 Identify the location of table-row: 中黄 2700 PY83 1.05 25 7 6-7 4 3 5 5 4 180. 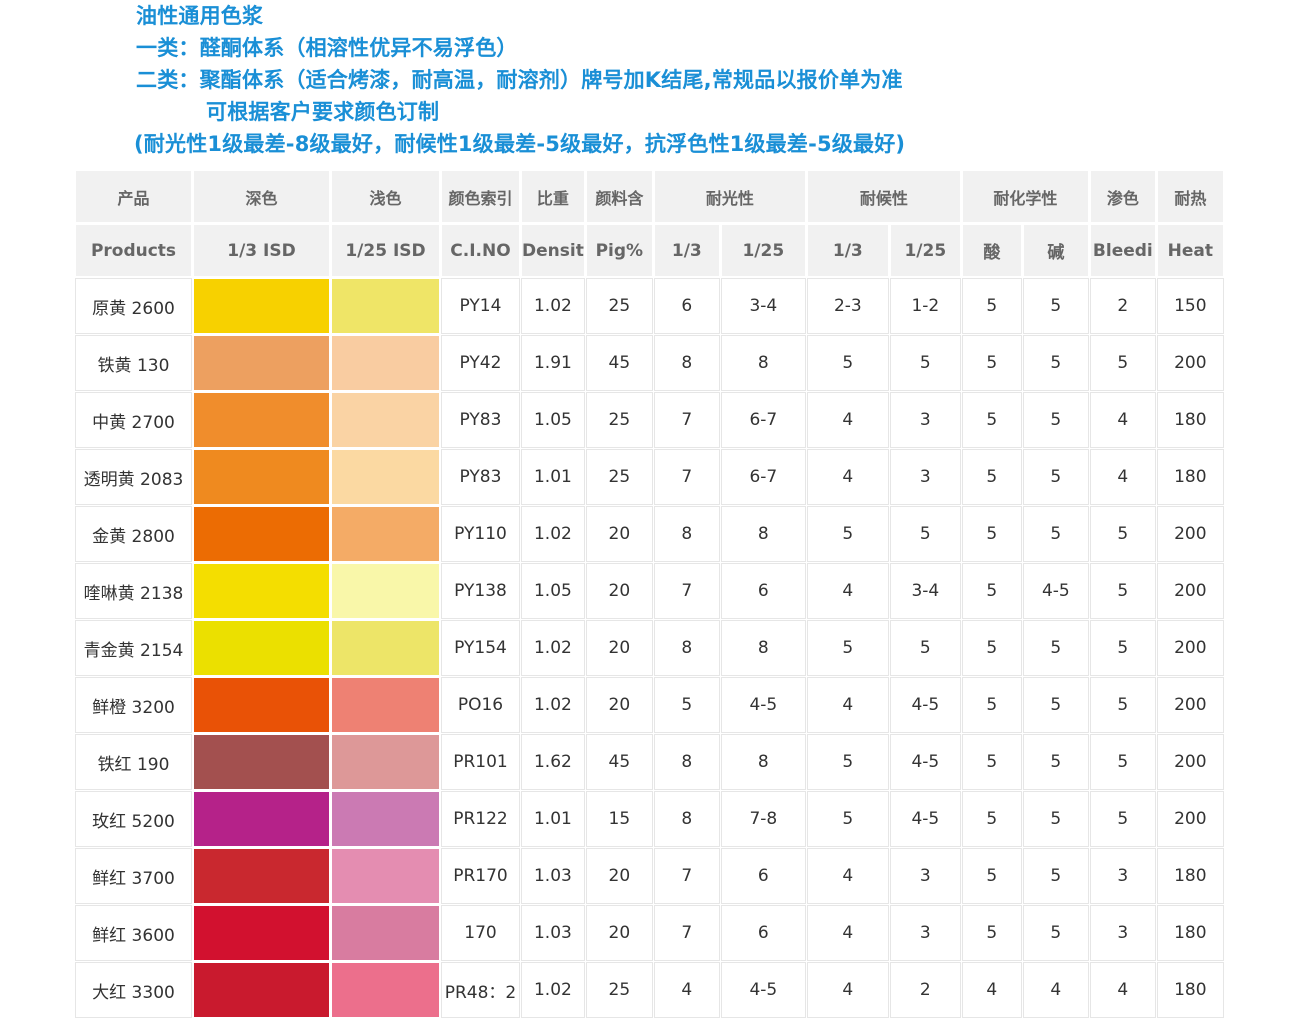
(649, 420).